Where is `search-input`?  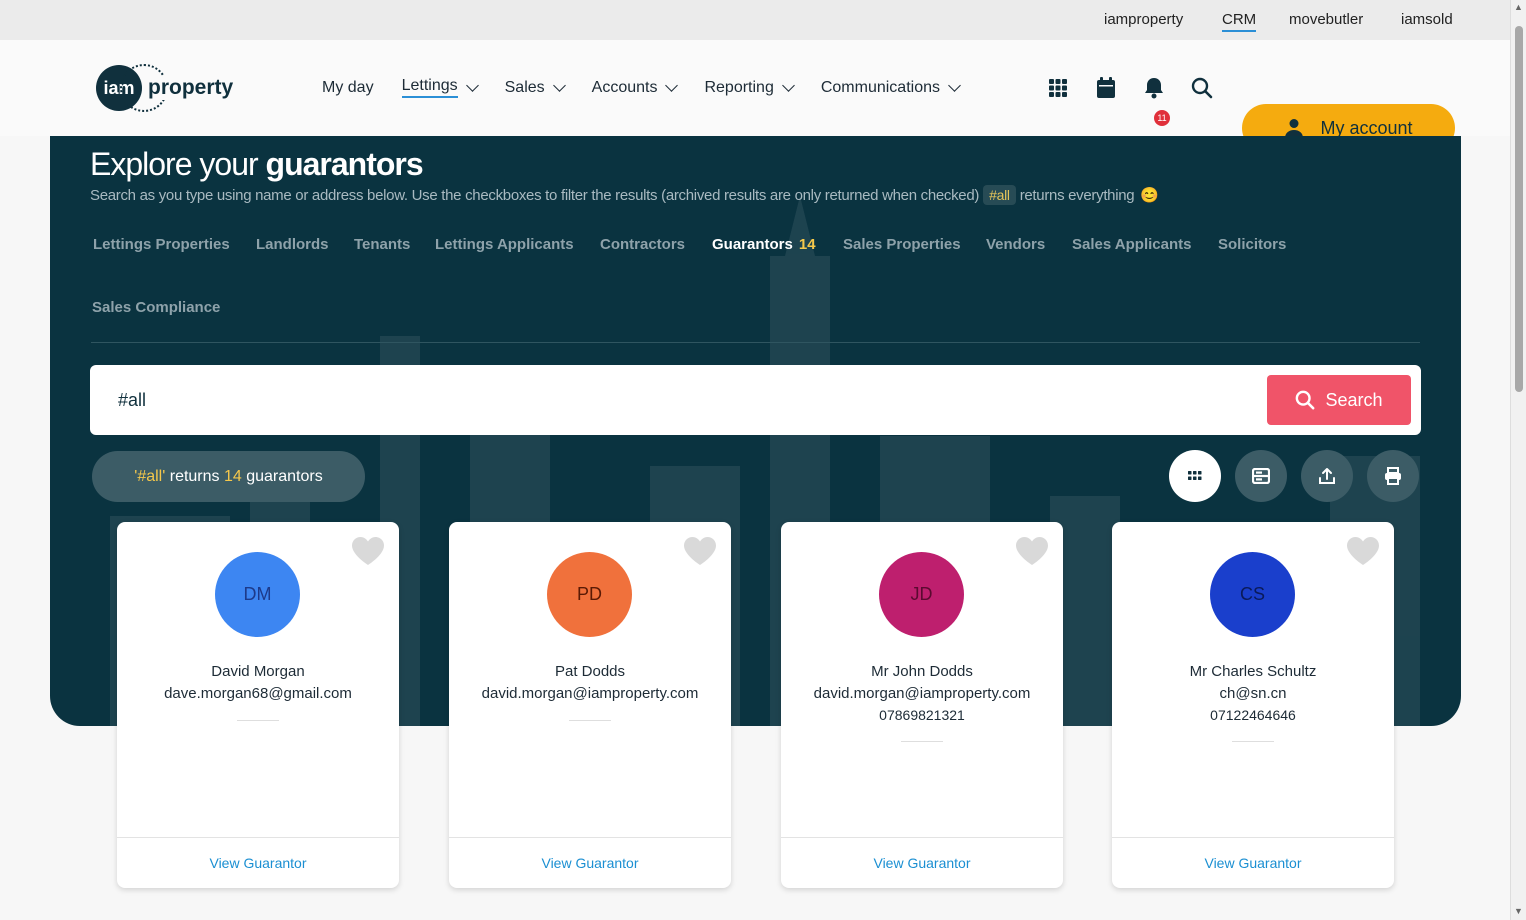
search-input is located at coordinates (668, 400).